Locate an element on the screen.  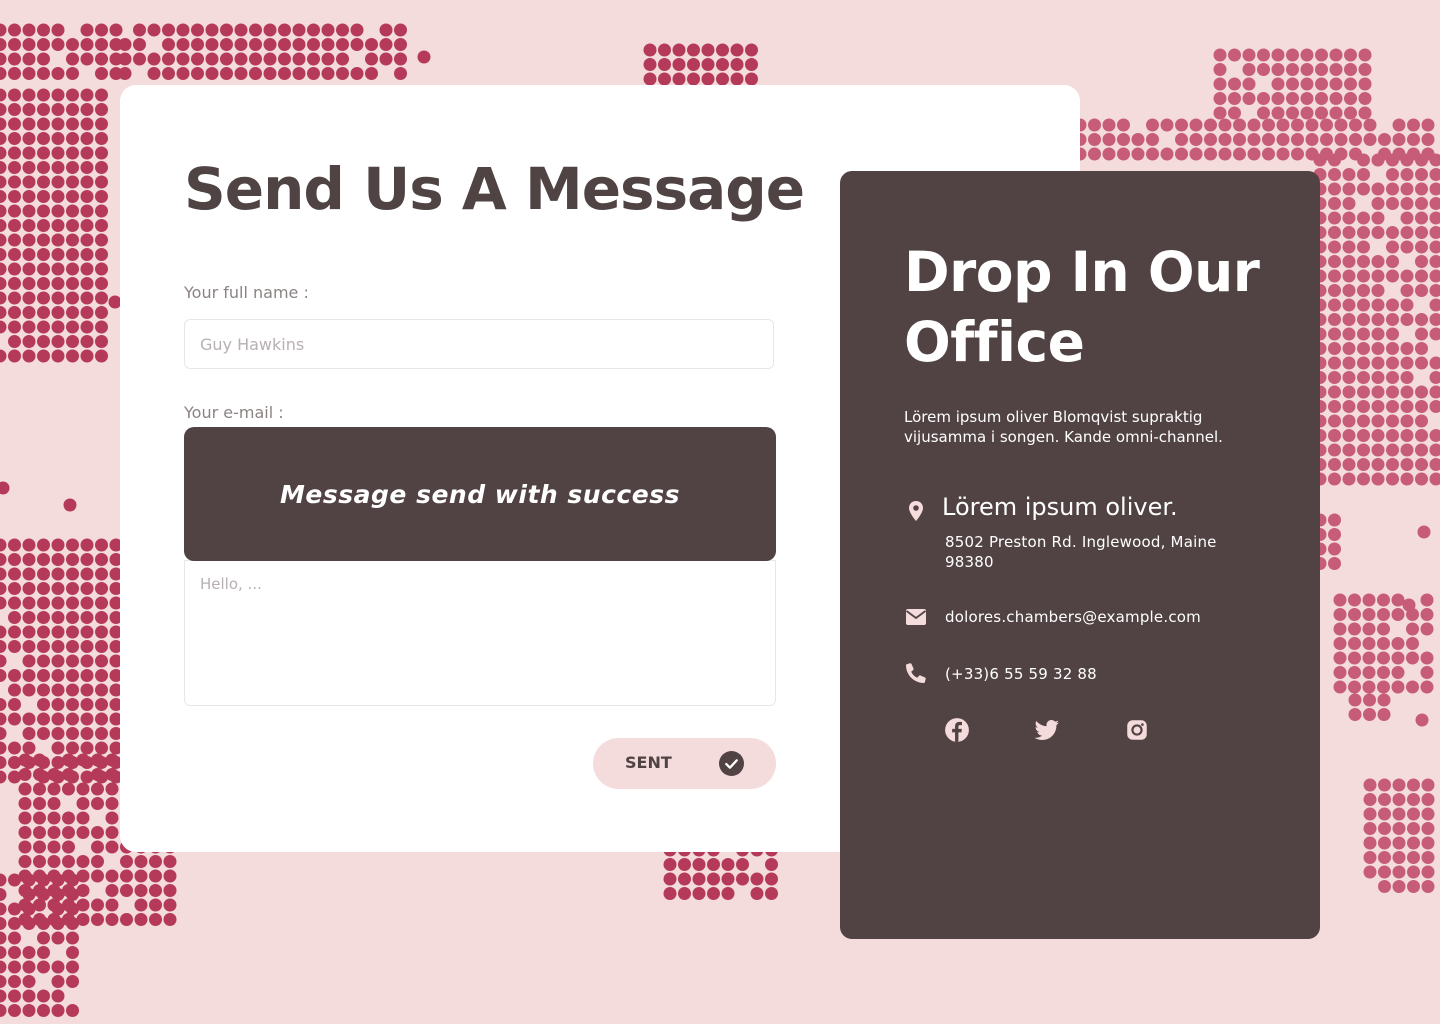
sent-button: SENT is located at coordinates (684, 763).